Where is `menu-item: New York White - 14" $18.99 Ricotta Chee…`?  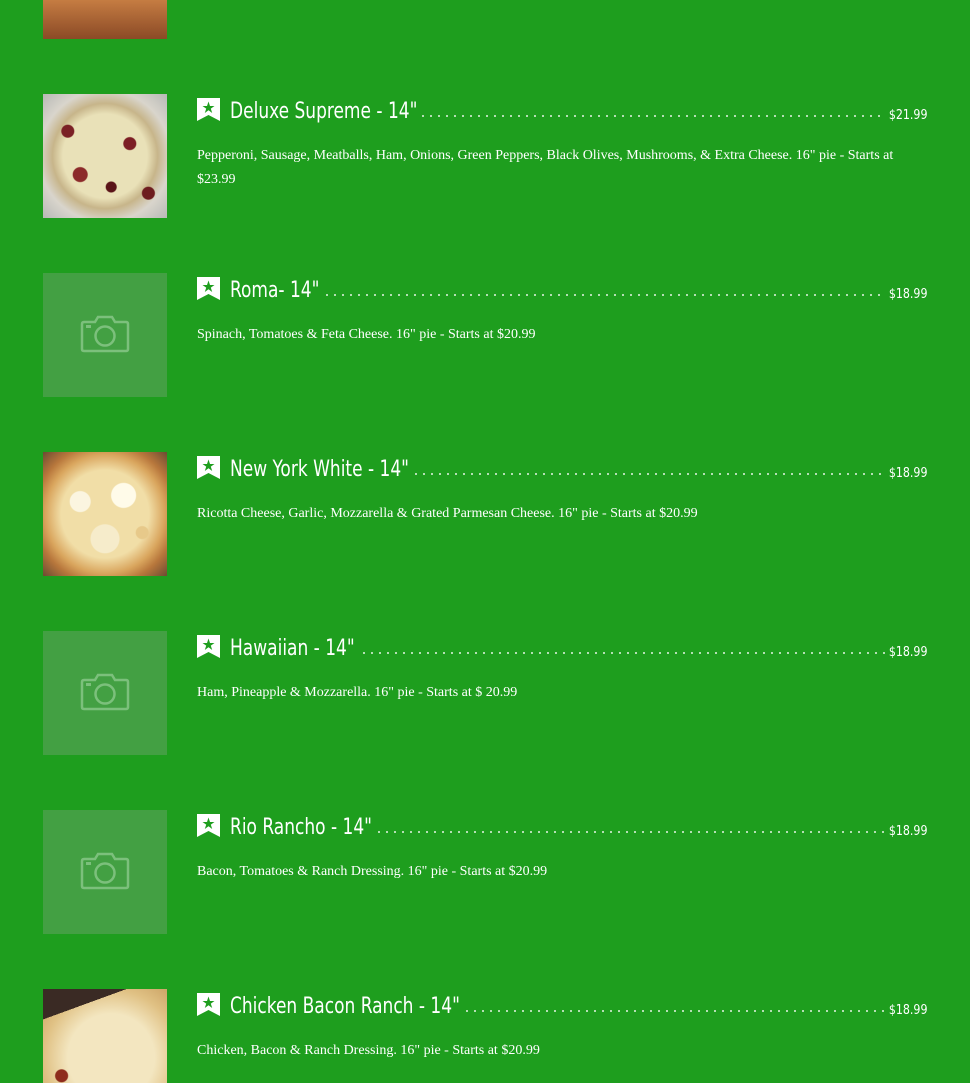 menu-item: New York White - 14" $18.99 Ricotta Chee… is located at coordinates (485, 514).